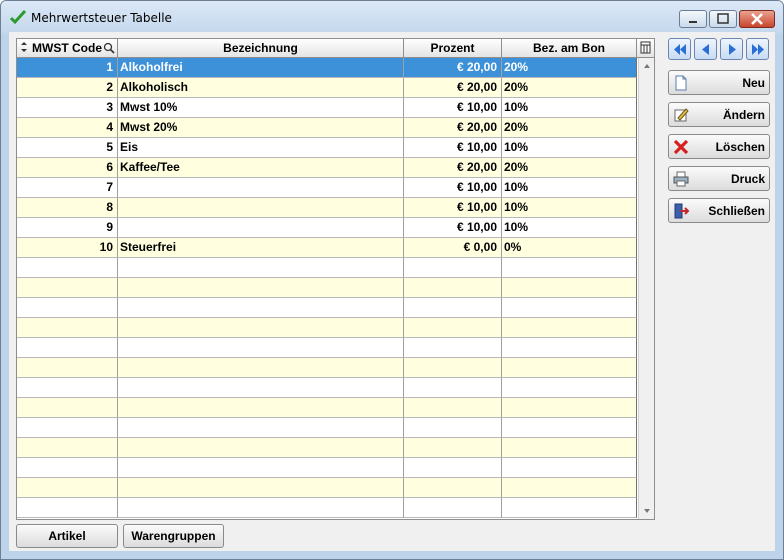 The width and height of the screenshot is (784, 560). What do you see at coordinates (647, 511) in the screenshot?
I see `scroll-down-icon` at bounding box center [647, 511].